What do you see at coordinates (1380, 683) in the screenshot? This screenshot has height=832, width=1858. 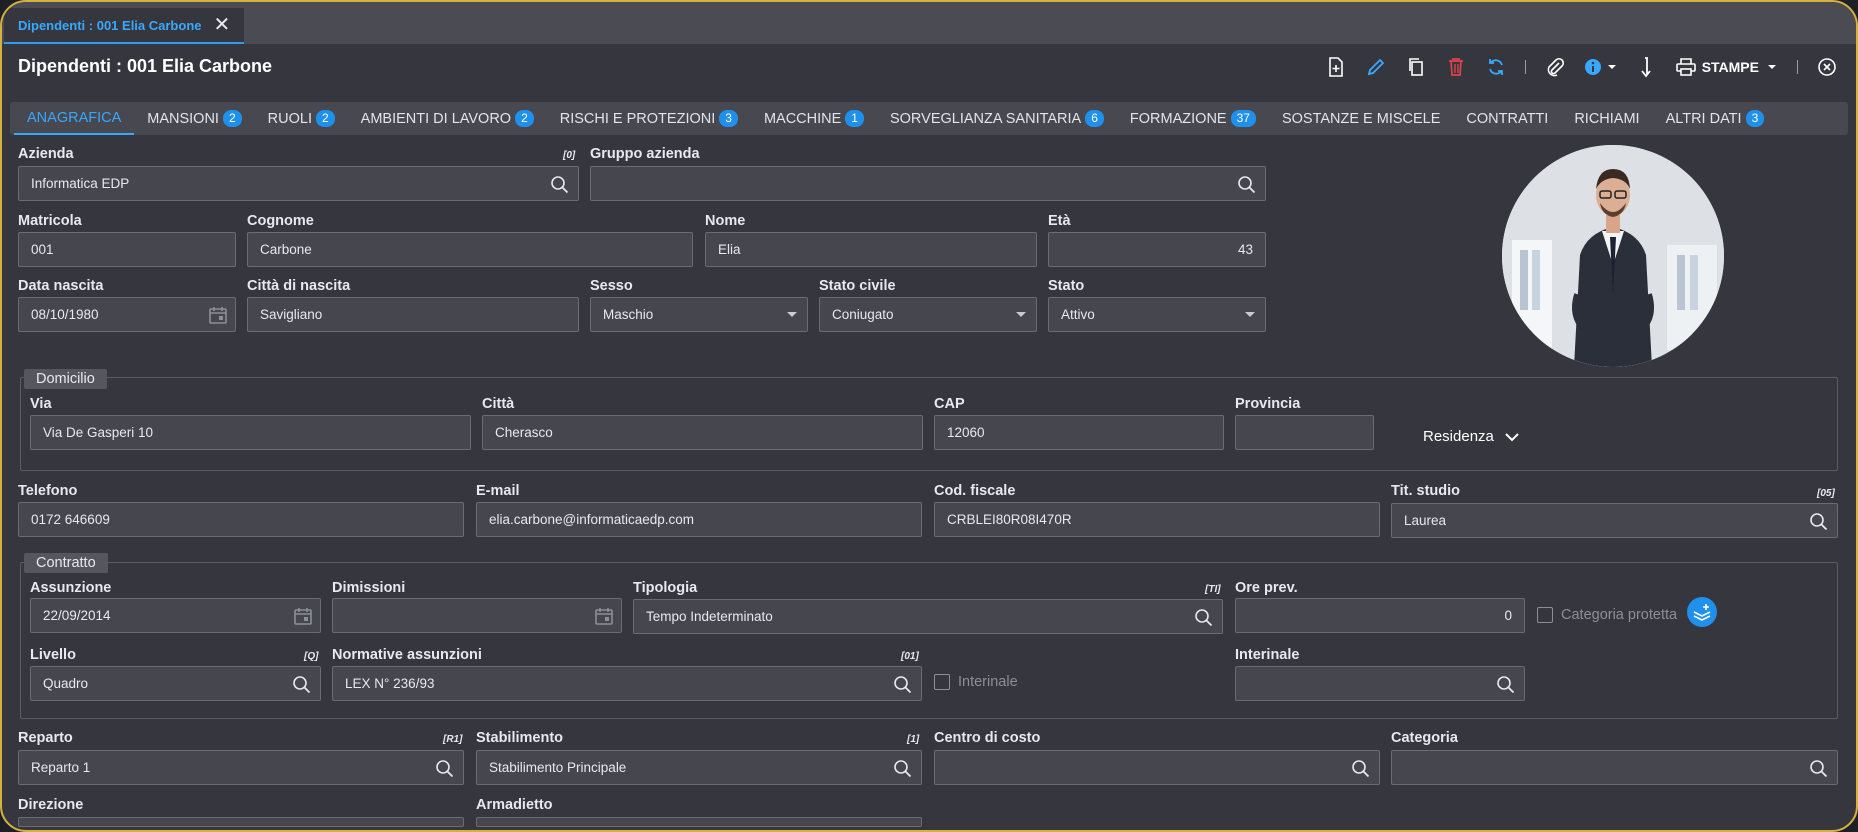 I see `interinale-field` at bounding box center [1380, 683].